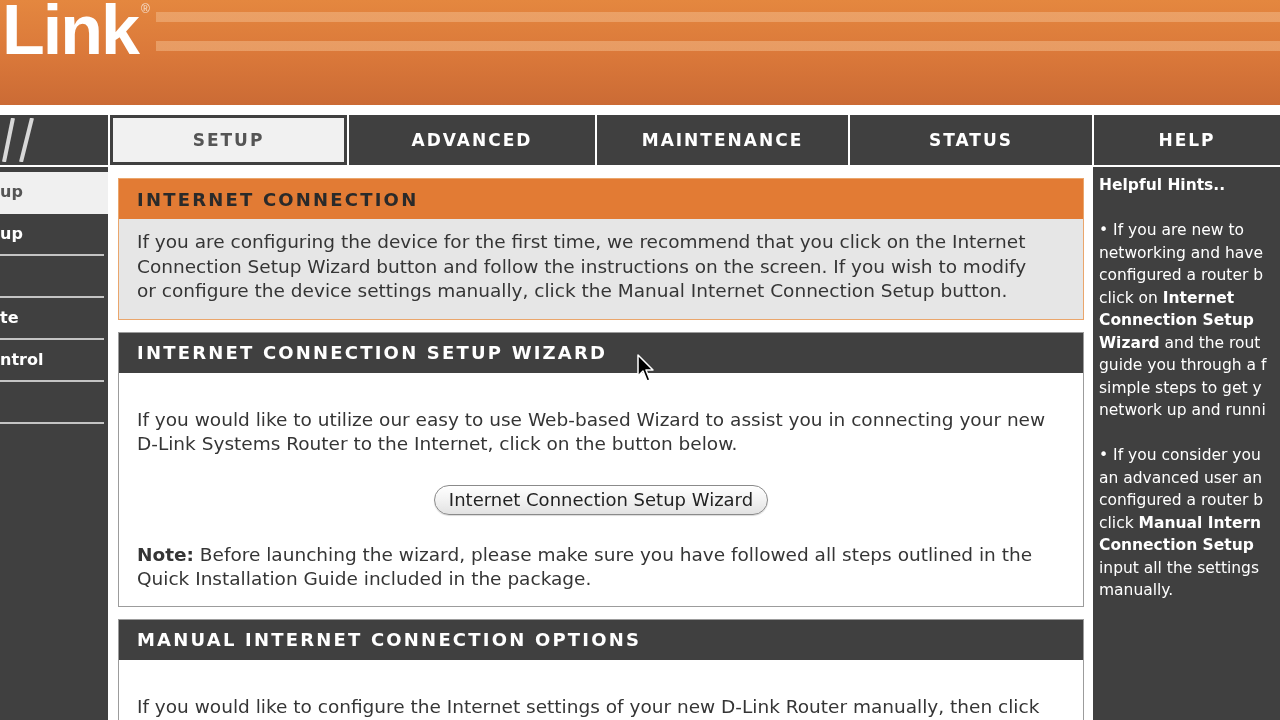  What do you see at coordinates (472, 140) in the screenshot?
I see `nav-tab: ADVANCED` at bounding box center [472, 140].